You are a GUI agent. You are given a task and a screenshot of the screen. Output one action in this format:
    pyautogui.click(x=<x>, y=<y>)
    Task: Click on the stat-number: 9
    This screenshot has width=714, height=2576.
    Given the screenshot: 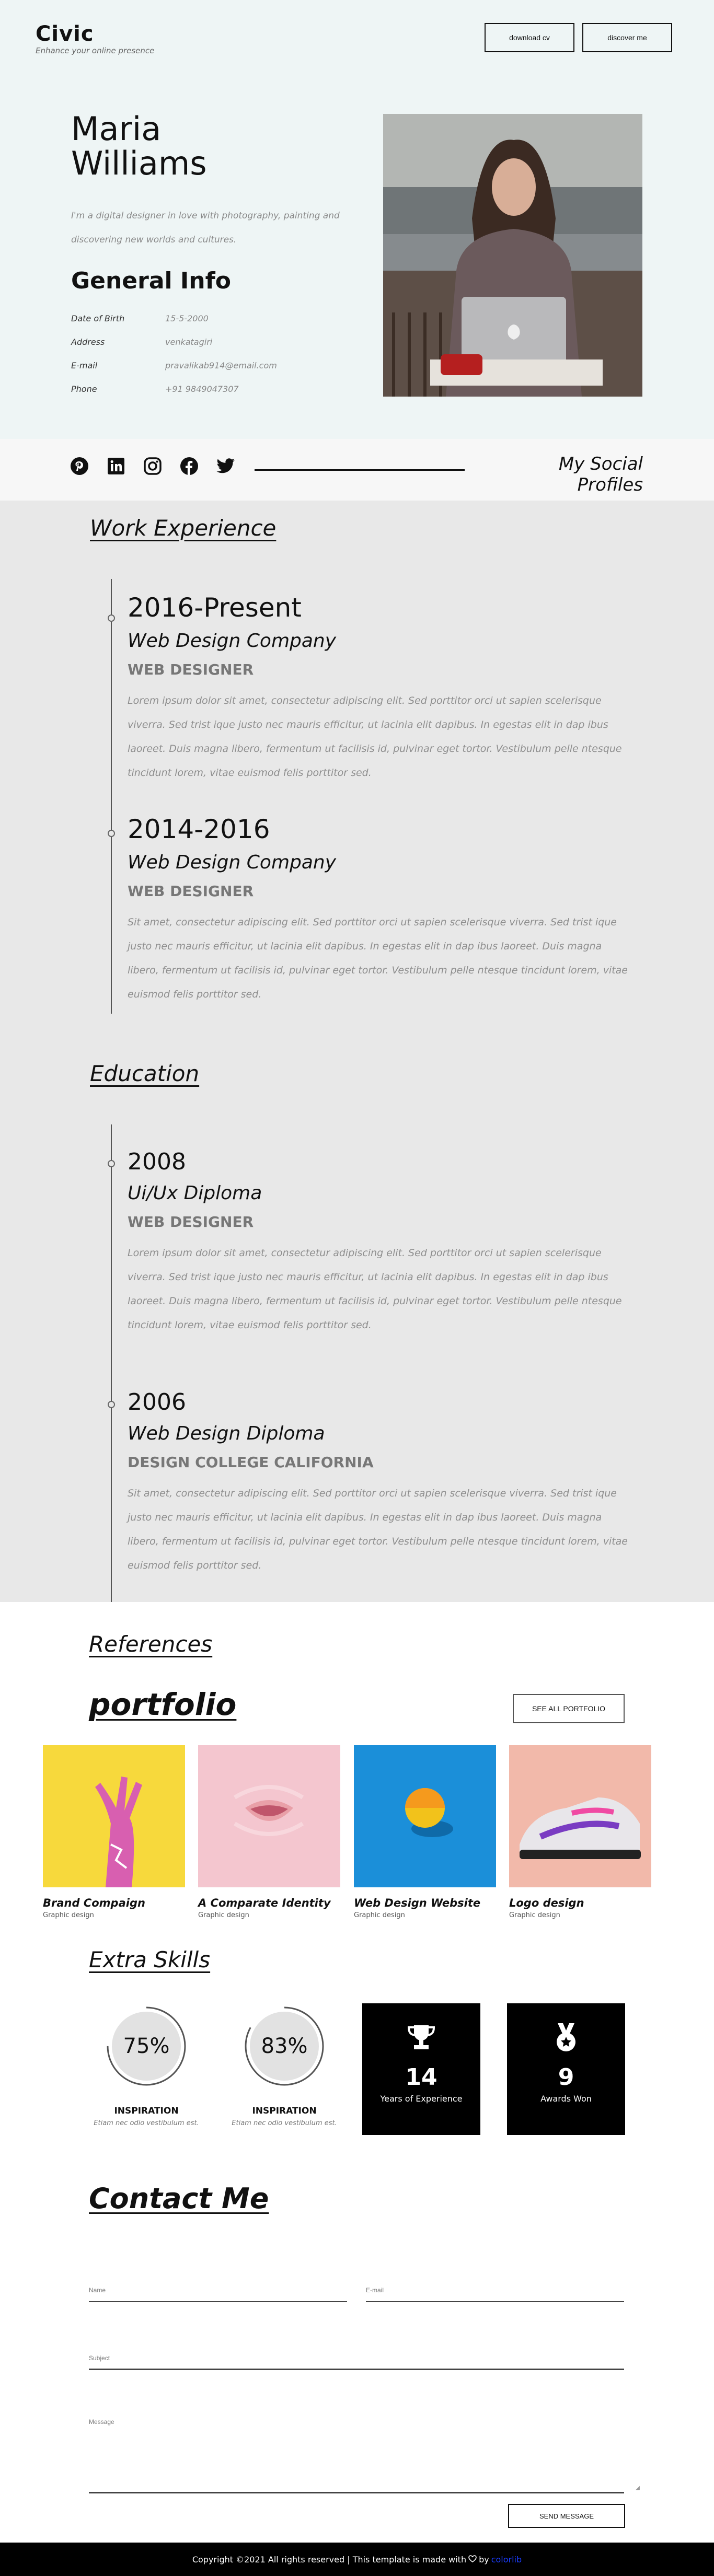 What is the action you would take?
    pyautogui.click(x=566, y=2077)
    